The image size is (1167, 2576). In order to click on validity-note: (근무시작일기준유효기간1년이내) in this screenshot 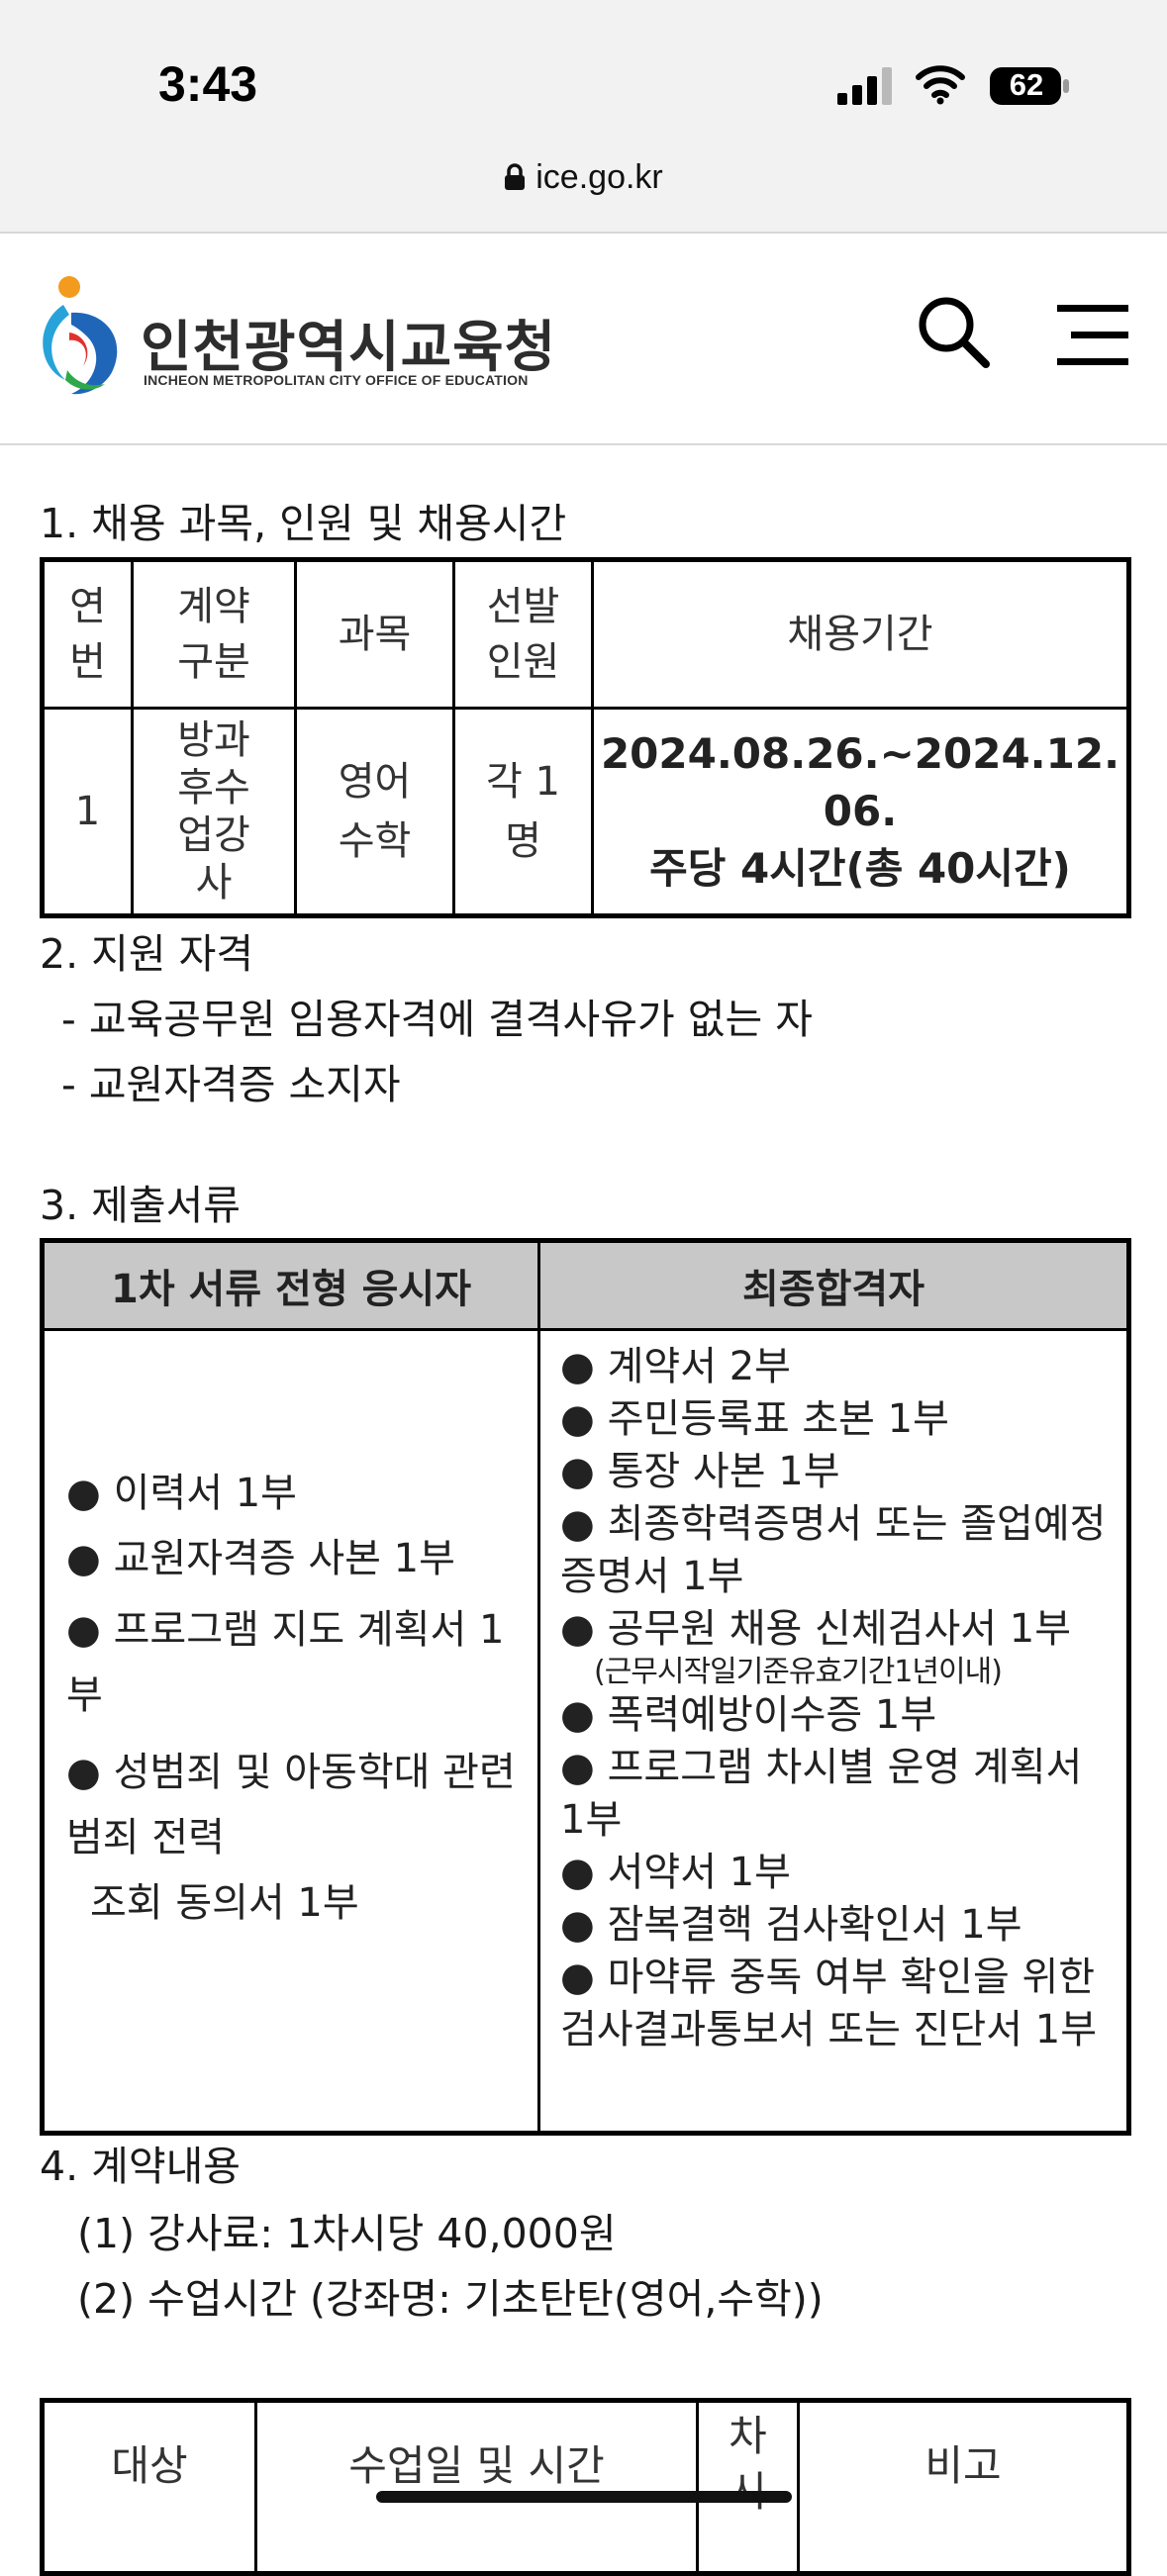, I will do `click(799, 1672)`.